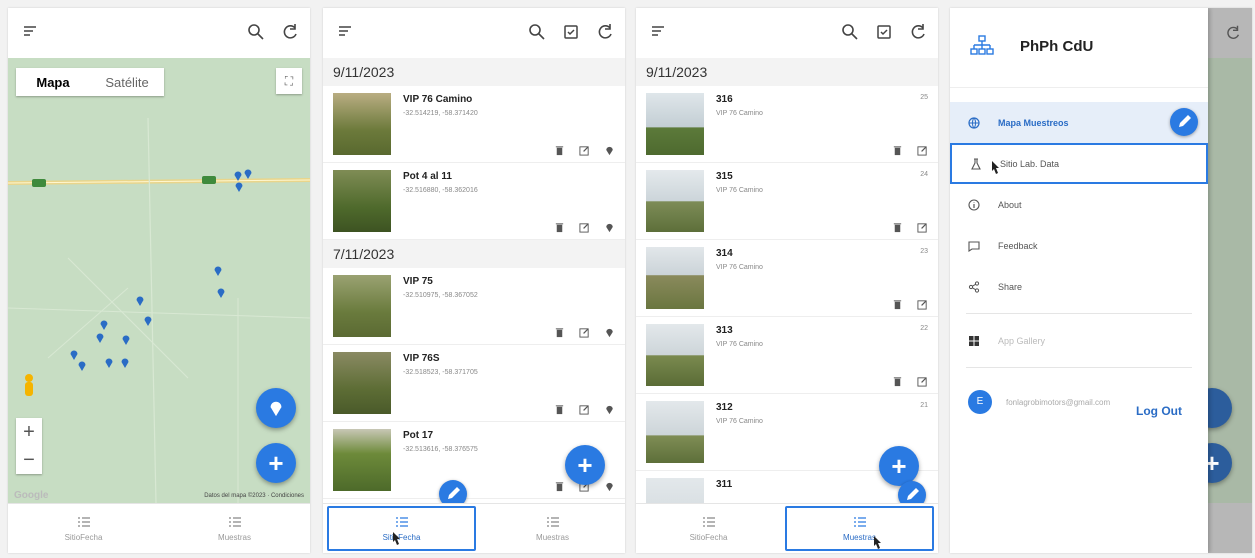  What do you see at coordinates (675, 355) in the screenshot?
I see `thumbnail` at bounding box center [675, 355].